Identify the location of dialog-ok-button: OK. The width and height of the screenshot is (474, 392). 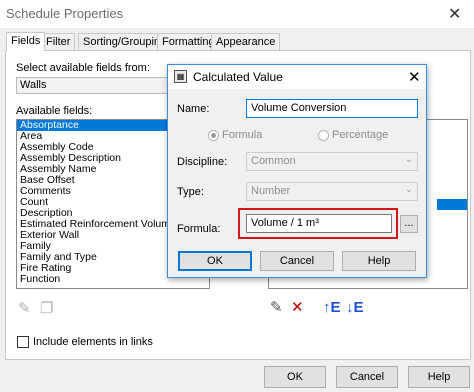
(215, 261).